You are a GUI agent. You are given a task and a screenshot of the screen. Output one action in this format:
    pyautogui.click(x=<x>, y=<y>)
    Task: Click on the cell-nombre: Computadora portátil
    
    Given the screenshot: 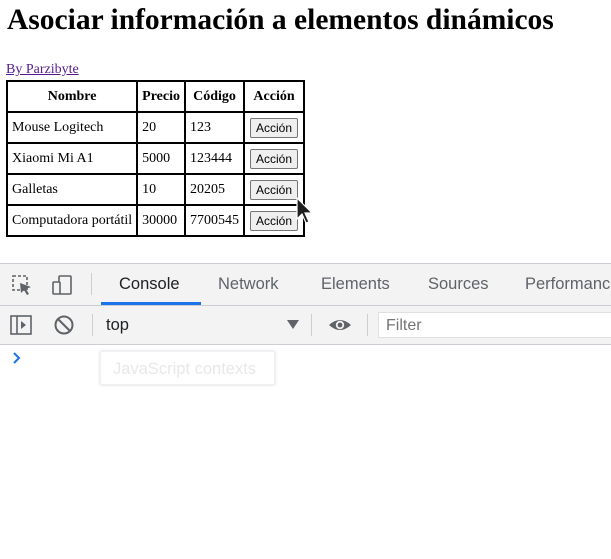 What is the action you would take?
    pyautogui.click(x=72, y=220)
    